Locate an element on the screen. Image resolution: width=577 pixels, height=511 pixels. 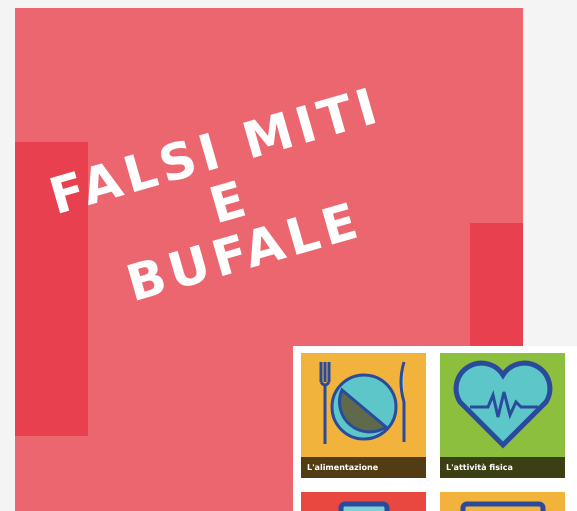
topic-tile: L'alimentazione is located at coordinates (363, 415).